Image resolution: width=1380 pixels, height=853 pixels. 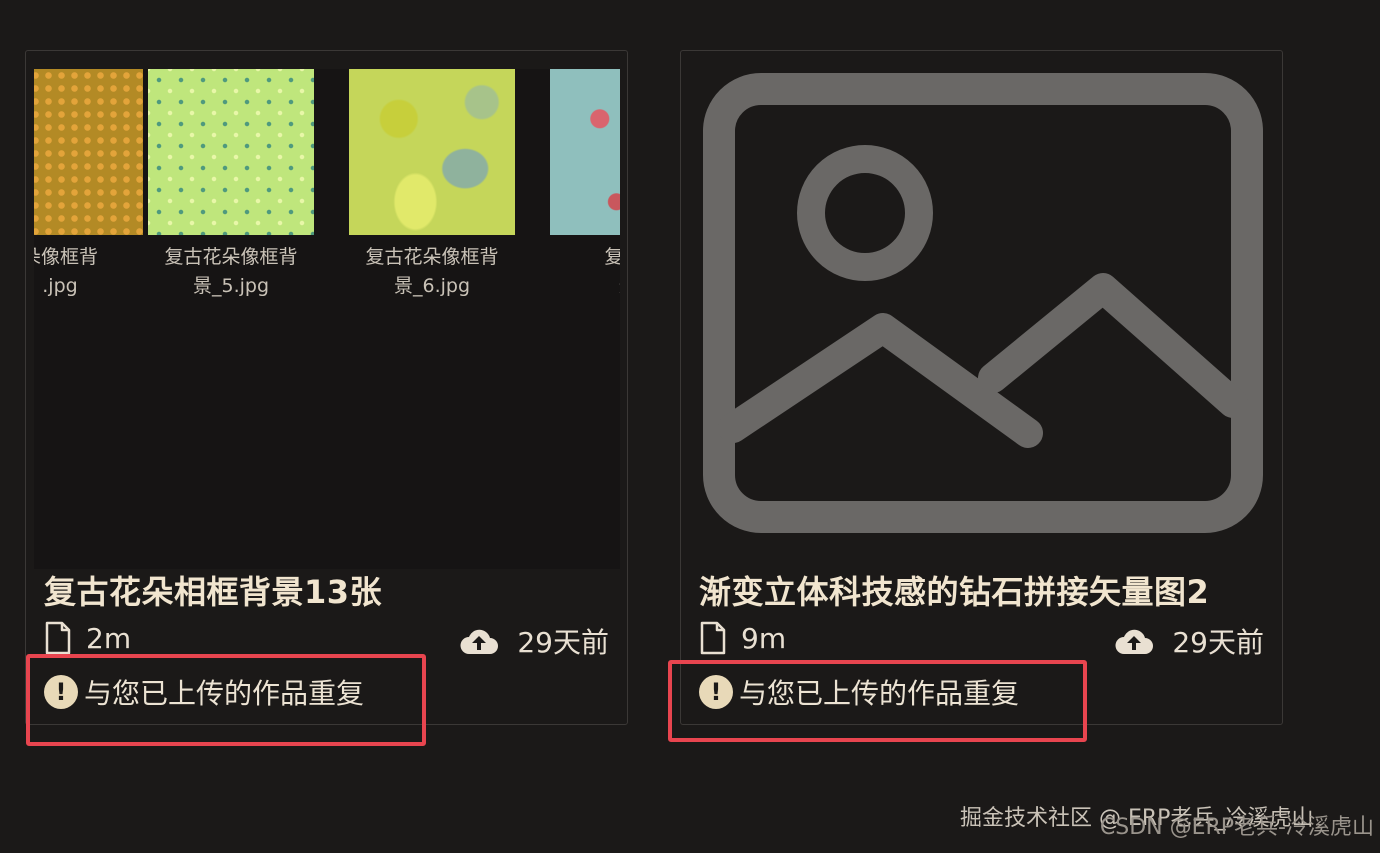 I want to click on file-size-value: 9m, so click(x=764, y=638).